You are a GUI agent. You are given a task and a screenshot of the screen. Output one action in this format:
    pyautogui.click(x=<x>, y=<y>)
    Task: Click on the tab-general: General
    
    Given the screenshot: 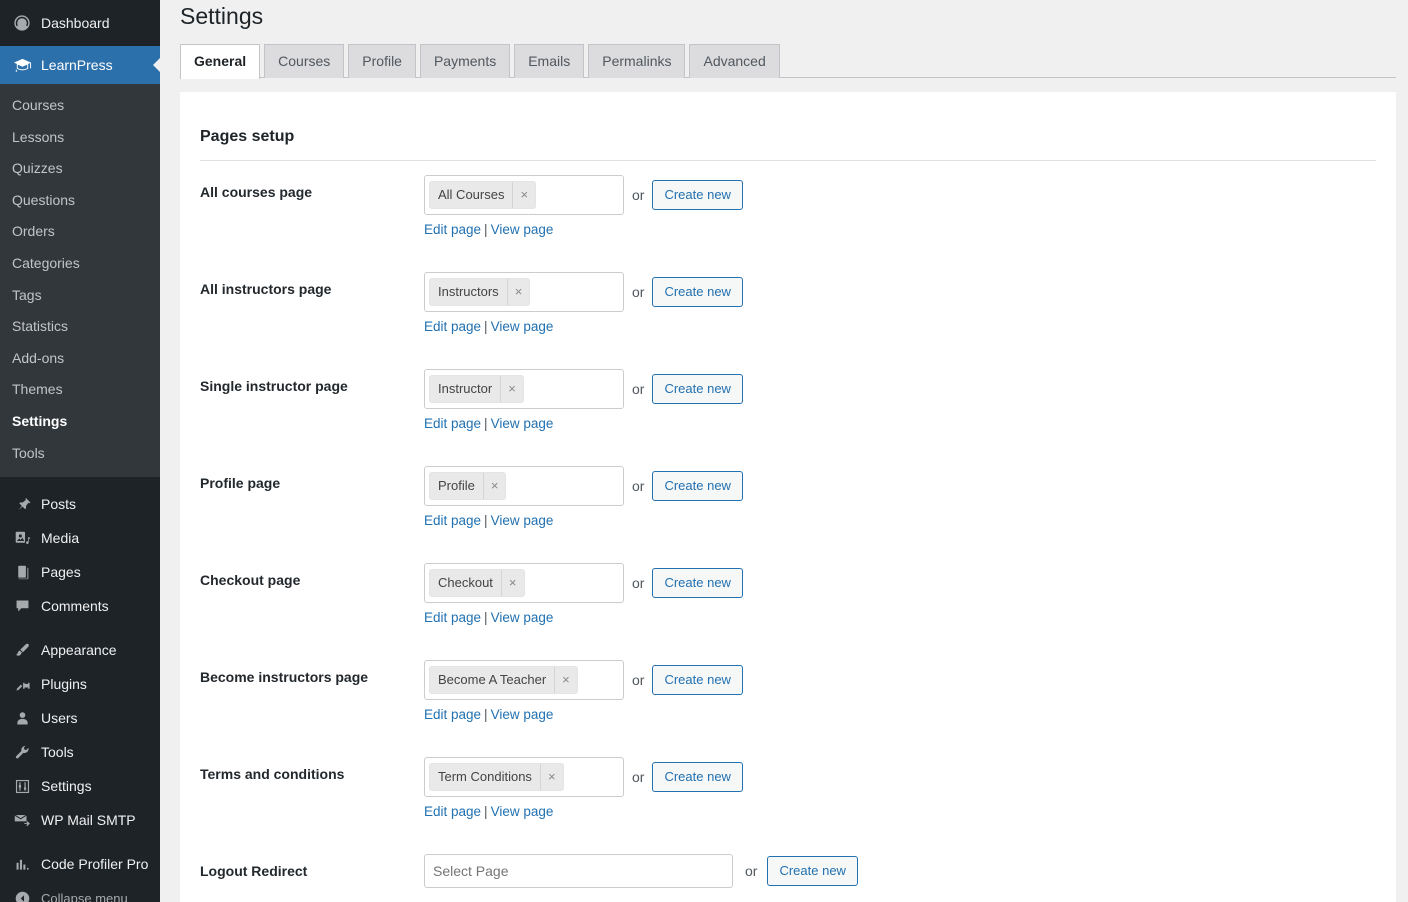 What is the action you would take?
    pyautogui.click(x=220, y=61)
    